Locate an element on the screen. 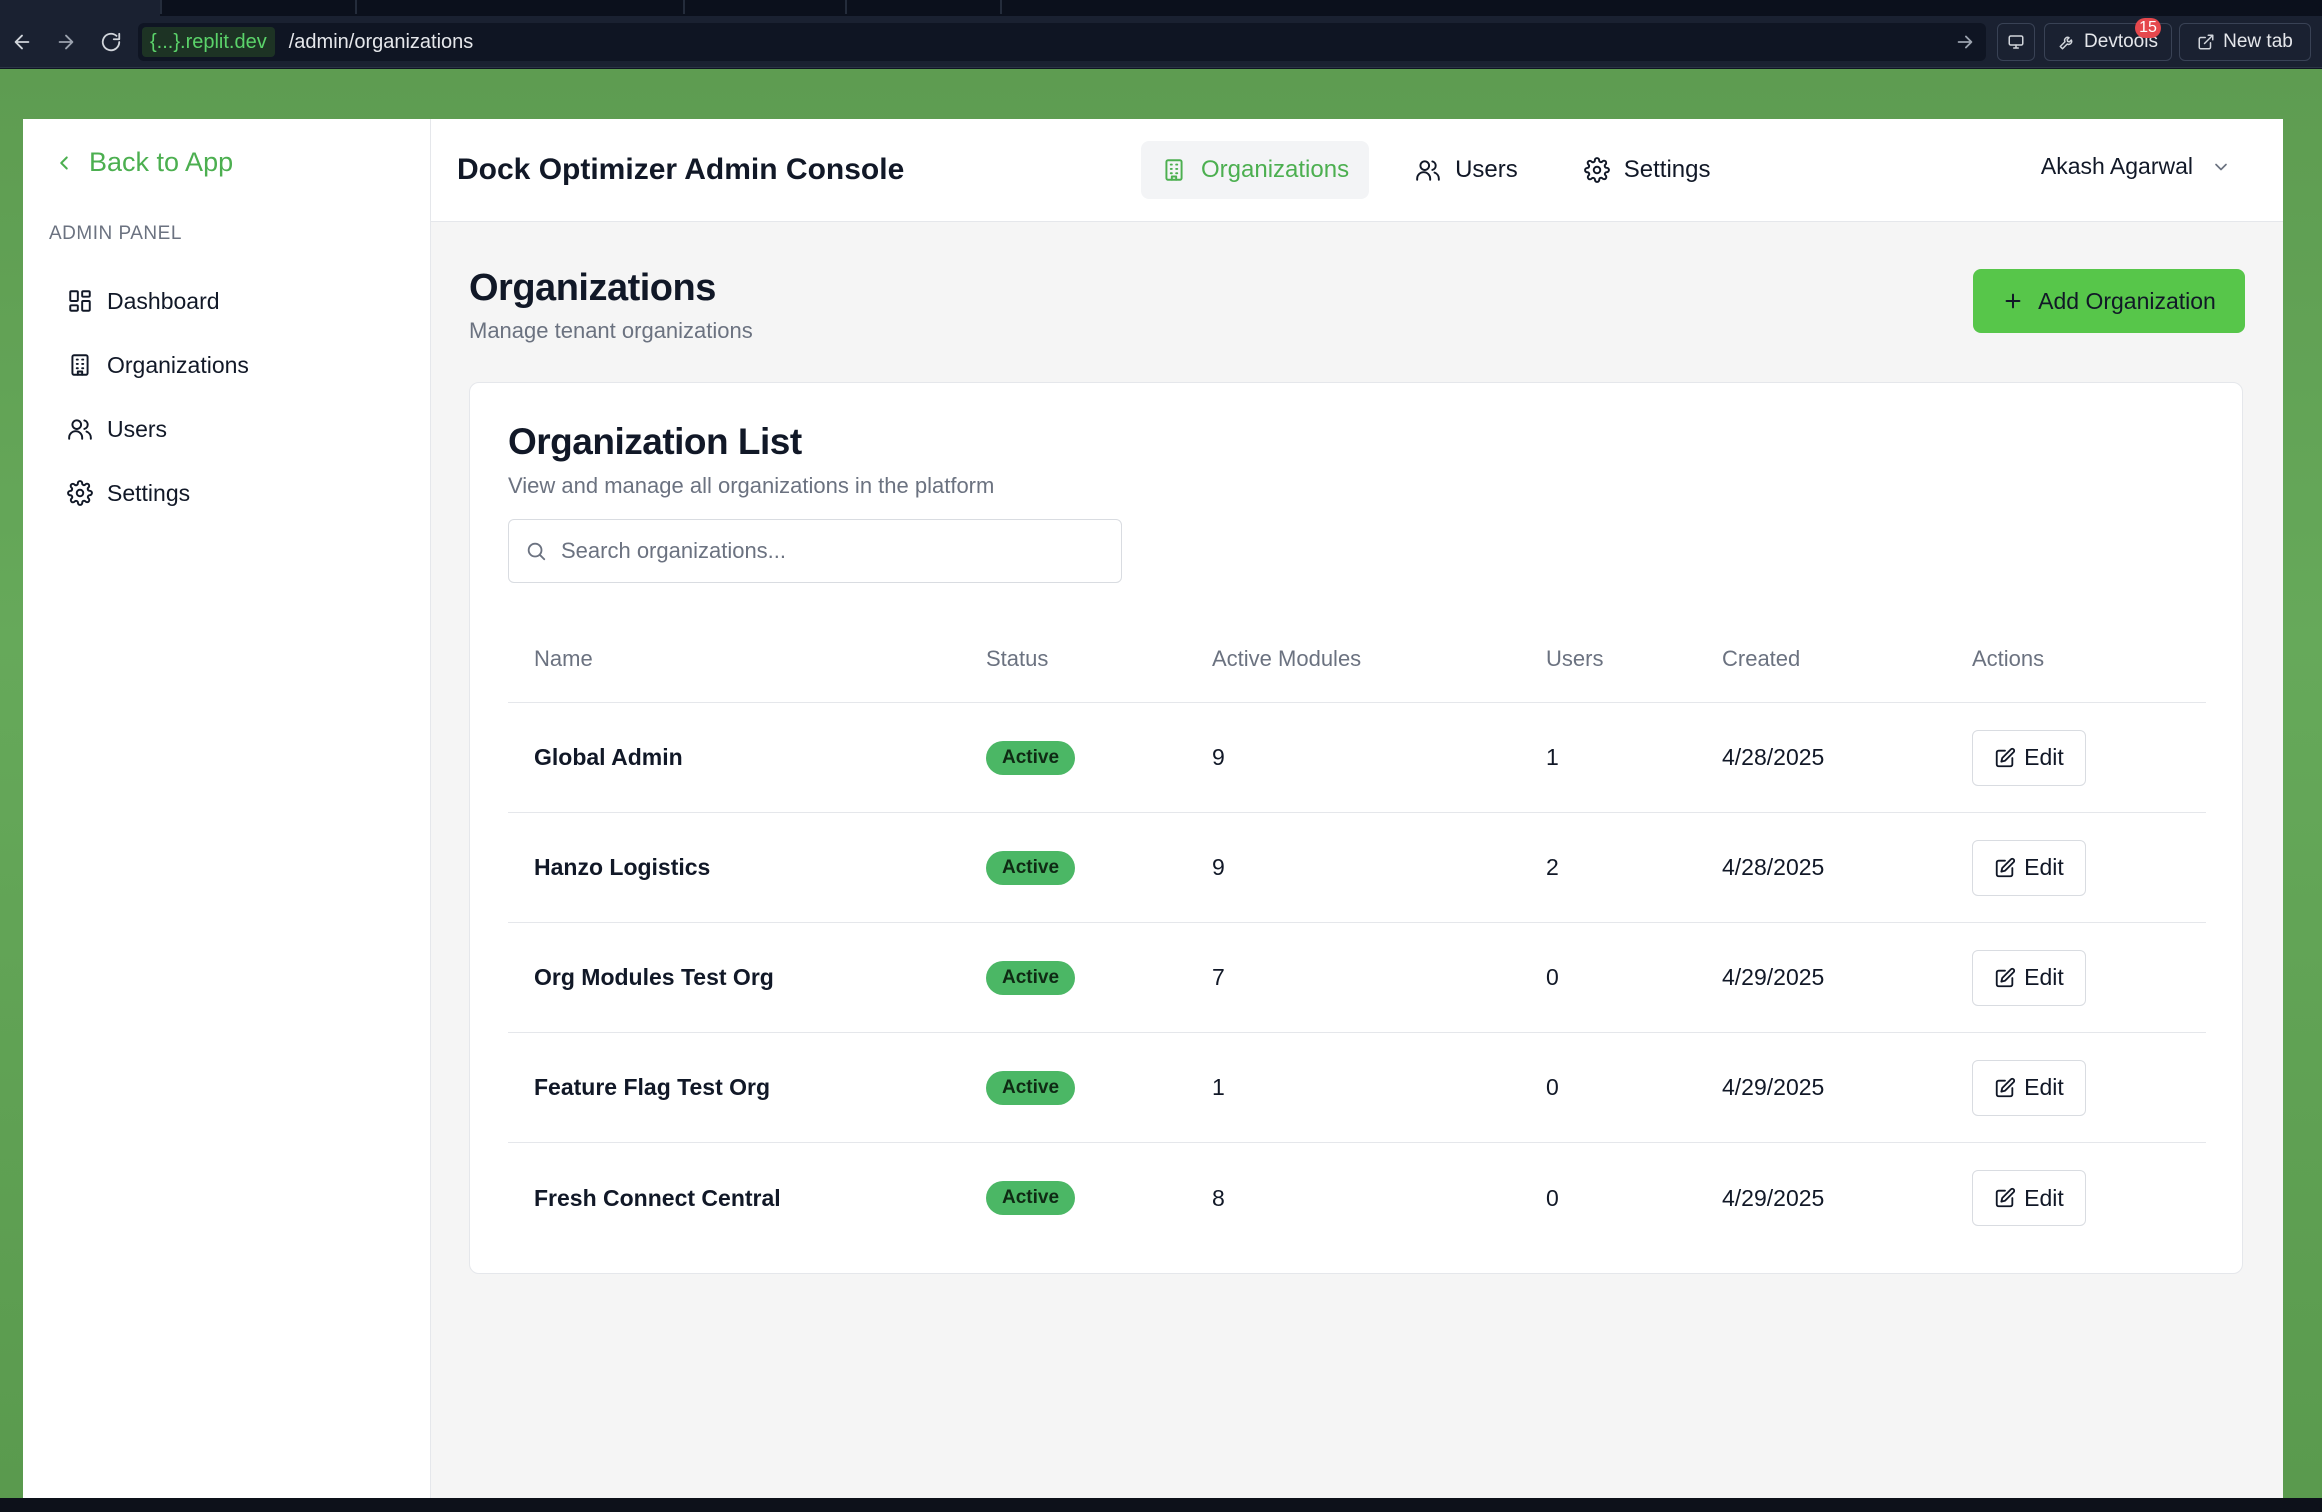  tab-organizations: Organizations is located at coordinates (1255, 170).